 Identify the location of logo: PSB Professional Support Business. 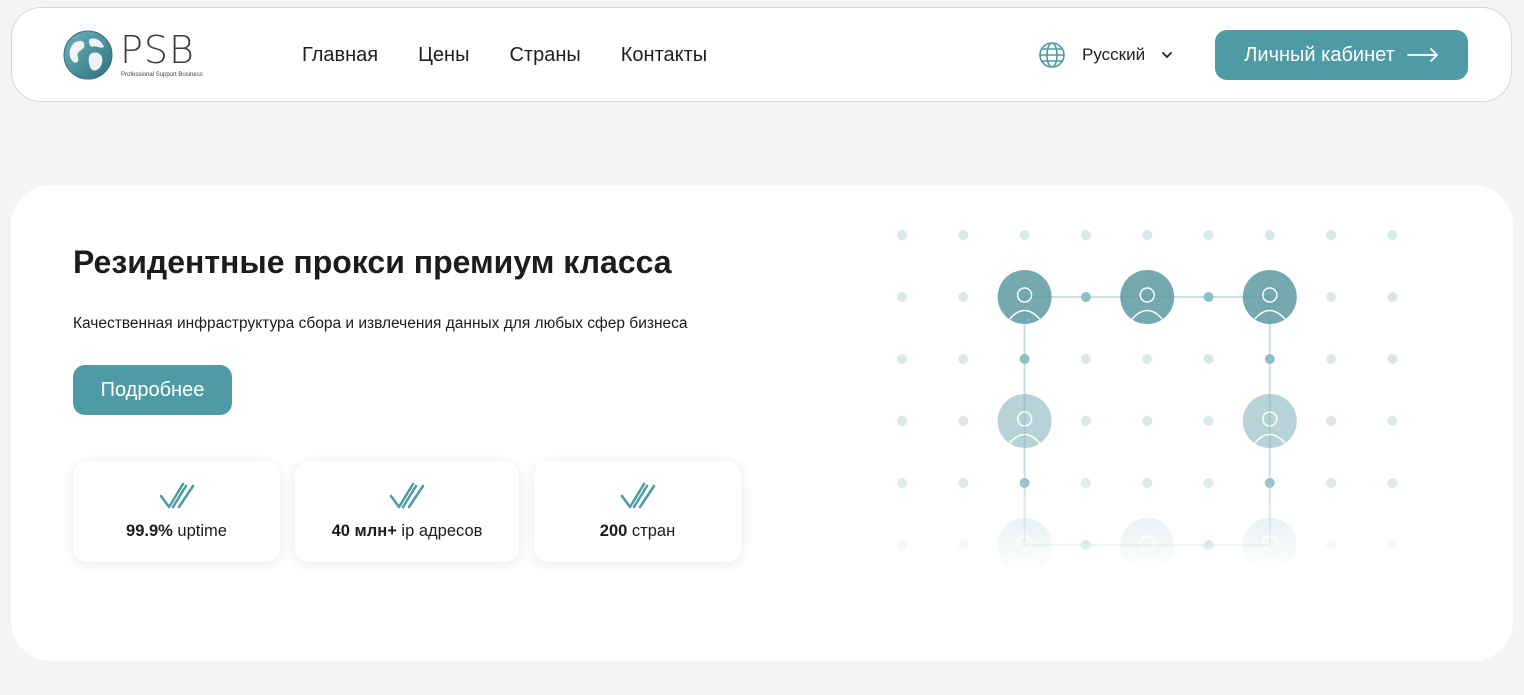
(142, 55).